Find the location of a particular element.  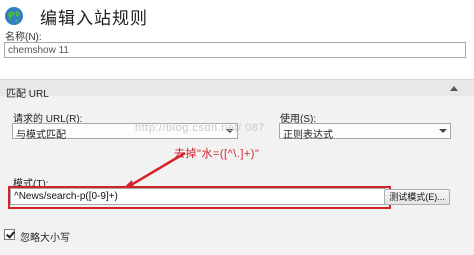

name-label: 名称(N): is located at coordinates (23, 37).